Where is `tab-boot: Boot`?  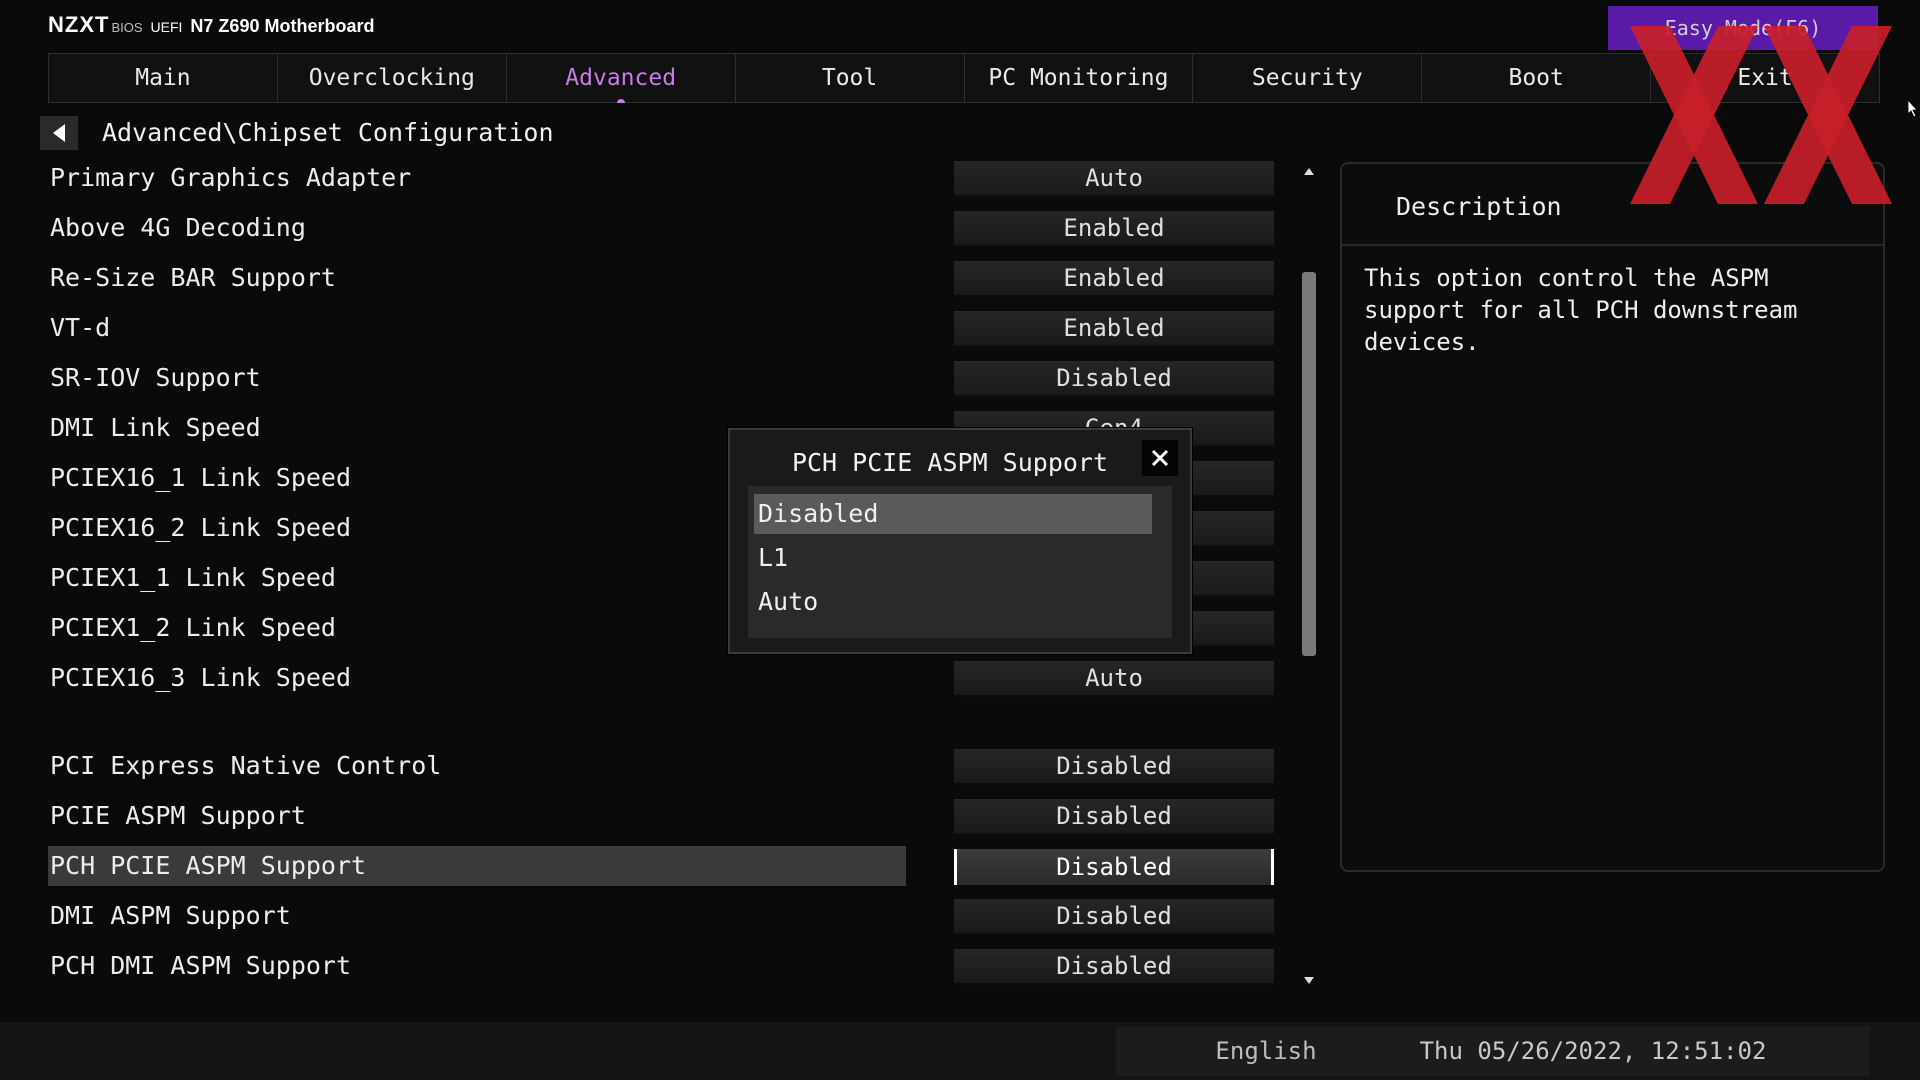
tab-boot: Boot is located at coordinates (1537, 78).